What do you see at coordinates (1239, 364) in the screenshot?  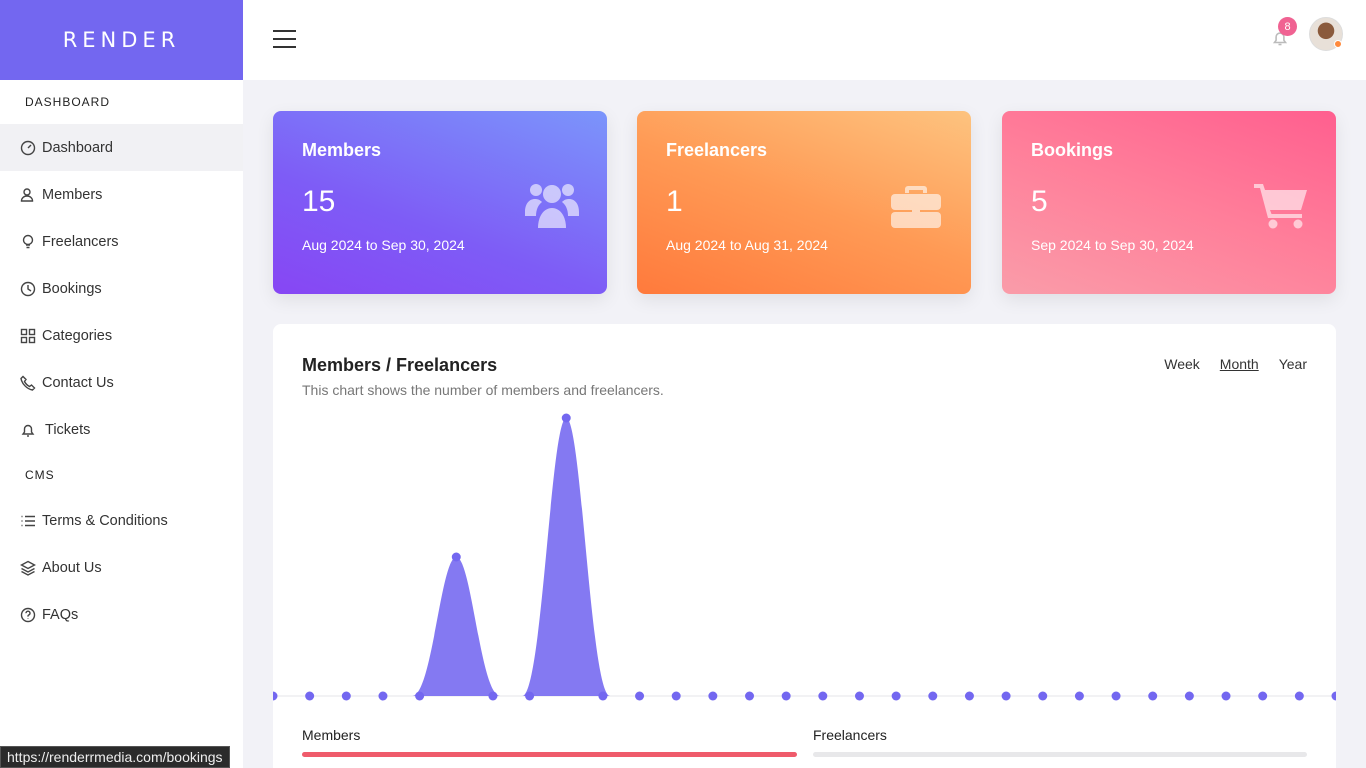 I see `tab-month: Month` at bounding box center [1239, 364].